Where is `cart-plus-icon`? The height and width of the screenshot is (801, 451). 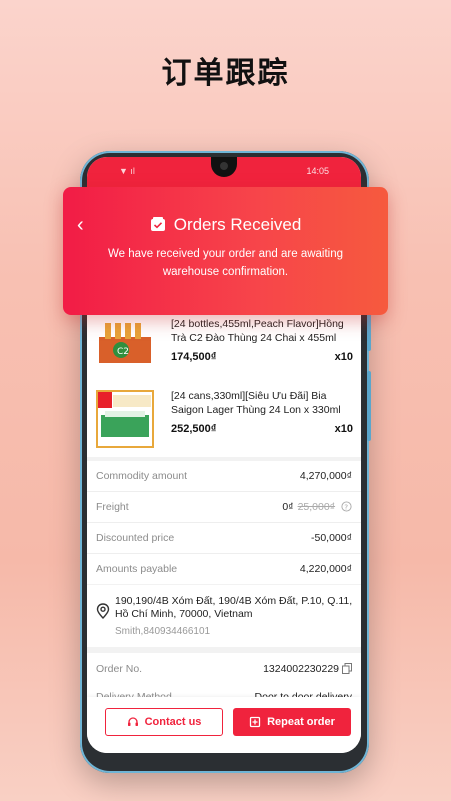 cart-plus-icon is located at coordinates (255, 722).